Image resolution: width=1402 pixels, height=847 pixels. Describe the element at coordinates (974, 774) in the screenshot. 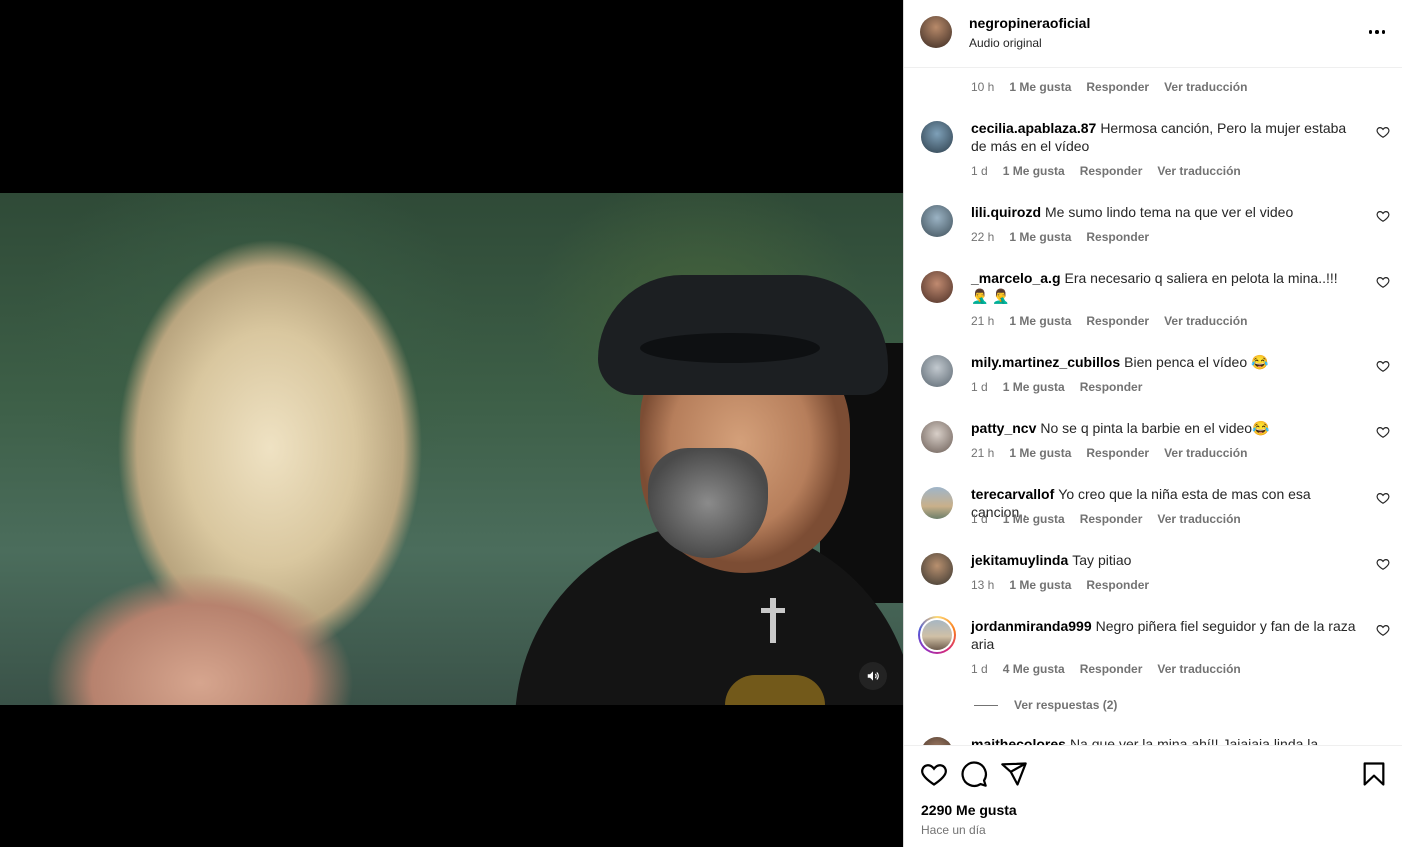

I see `comment-bubble-icon` at that location.